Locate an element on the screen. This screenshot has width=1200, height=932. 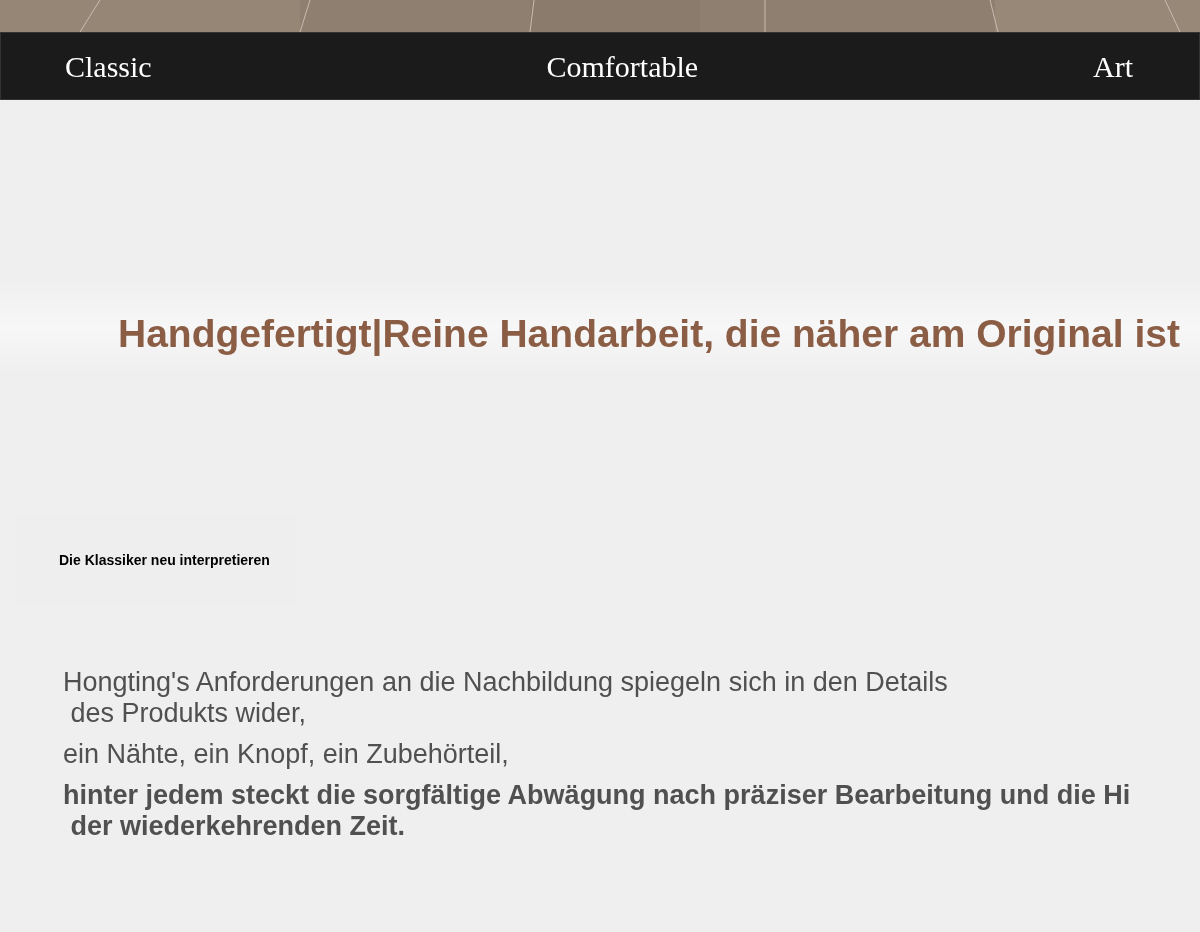
paragraph-line: hinter jedem steckt die sorgfältige Abwägung nach präziser Bearbeitung und die Hi is located at coordinates (597, 795).